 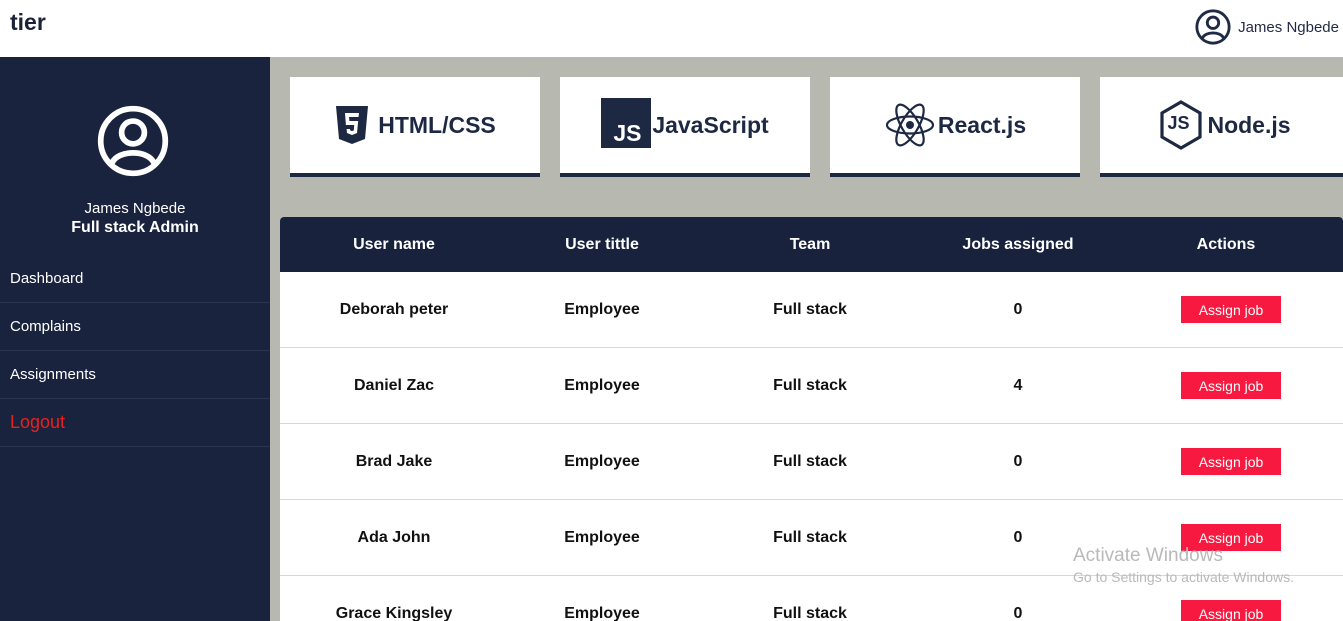 What do you see at coordinates (909, 125) in the screenshot?
I see `react-icon` at bounding box center [909, 125].